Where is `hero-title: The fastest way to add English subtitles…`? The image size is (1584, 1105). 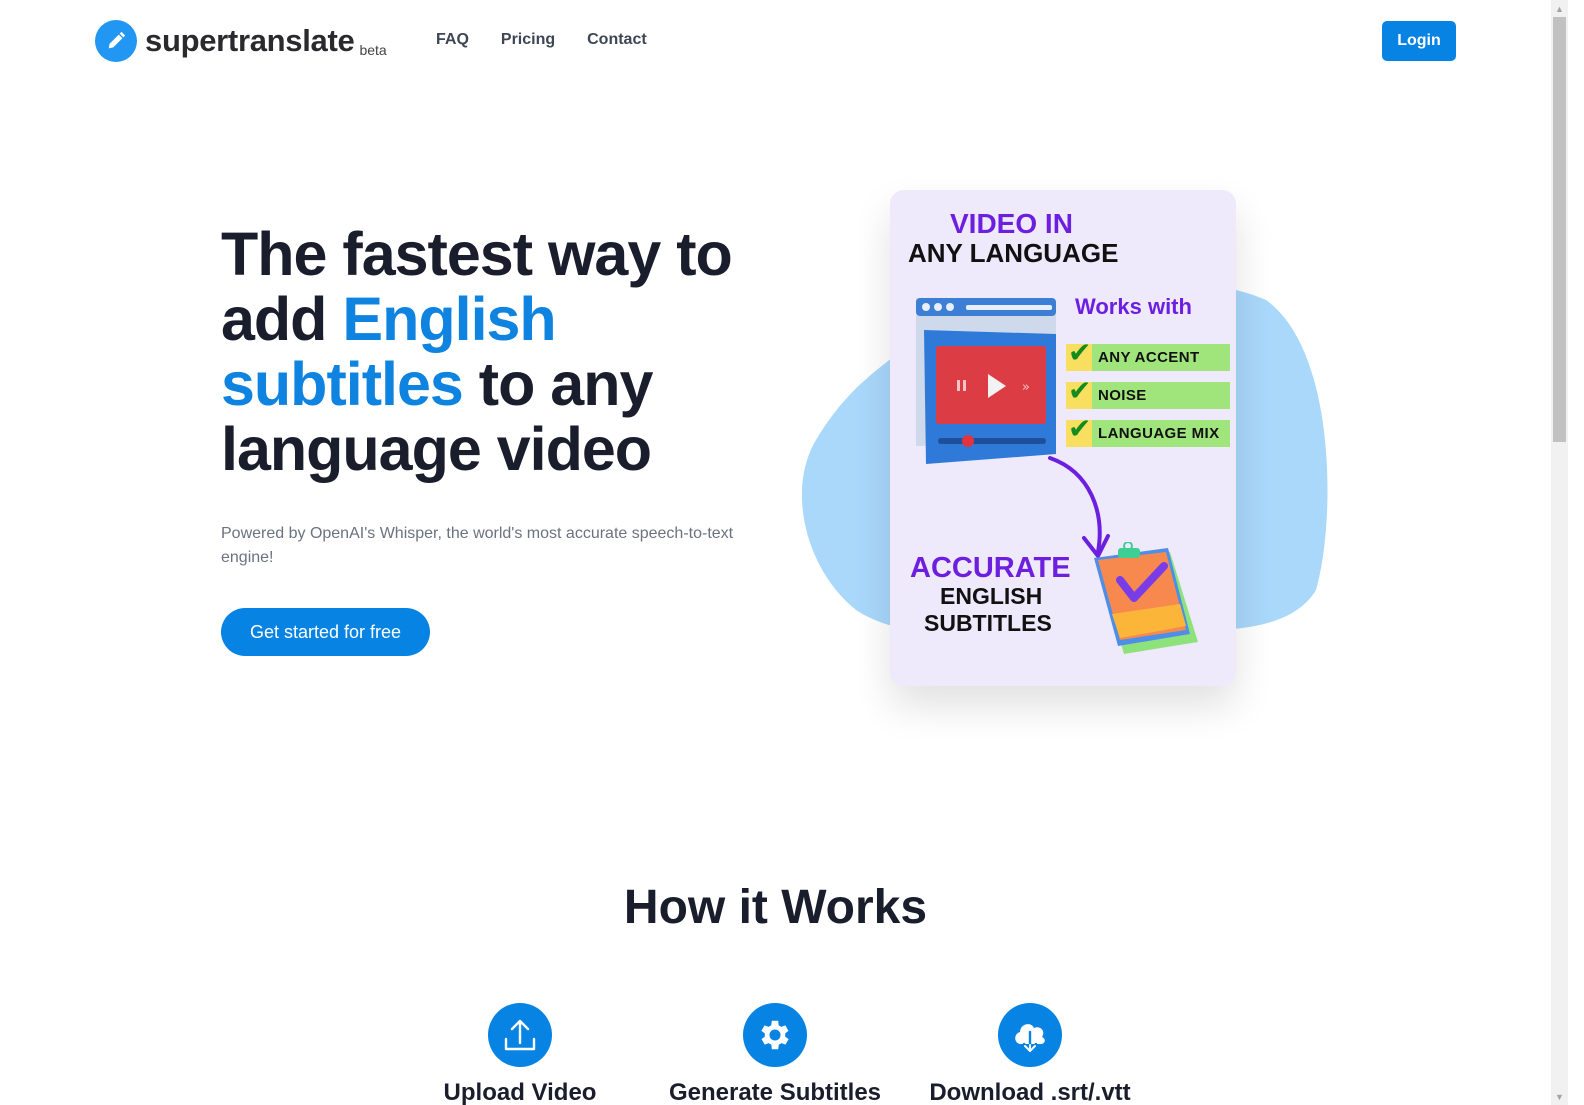 hero-title: The fastest way to add English subtitles… is located at coordinates (501, 352).